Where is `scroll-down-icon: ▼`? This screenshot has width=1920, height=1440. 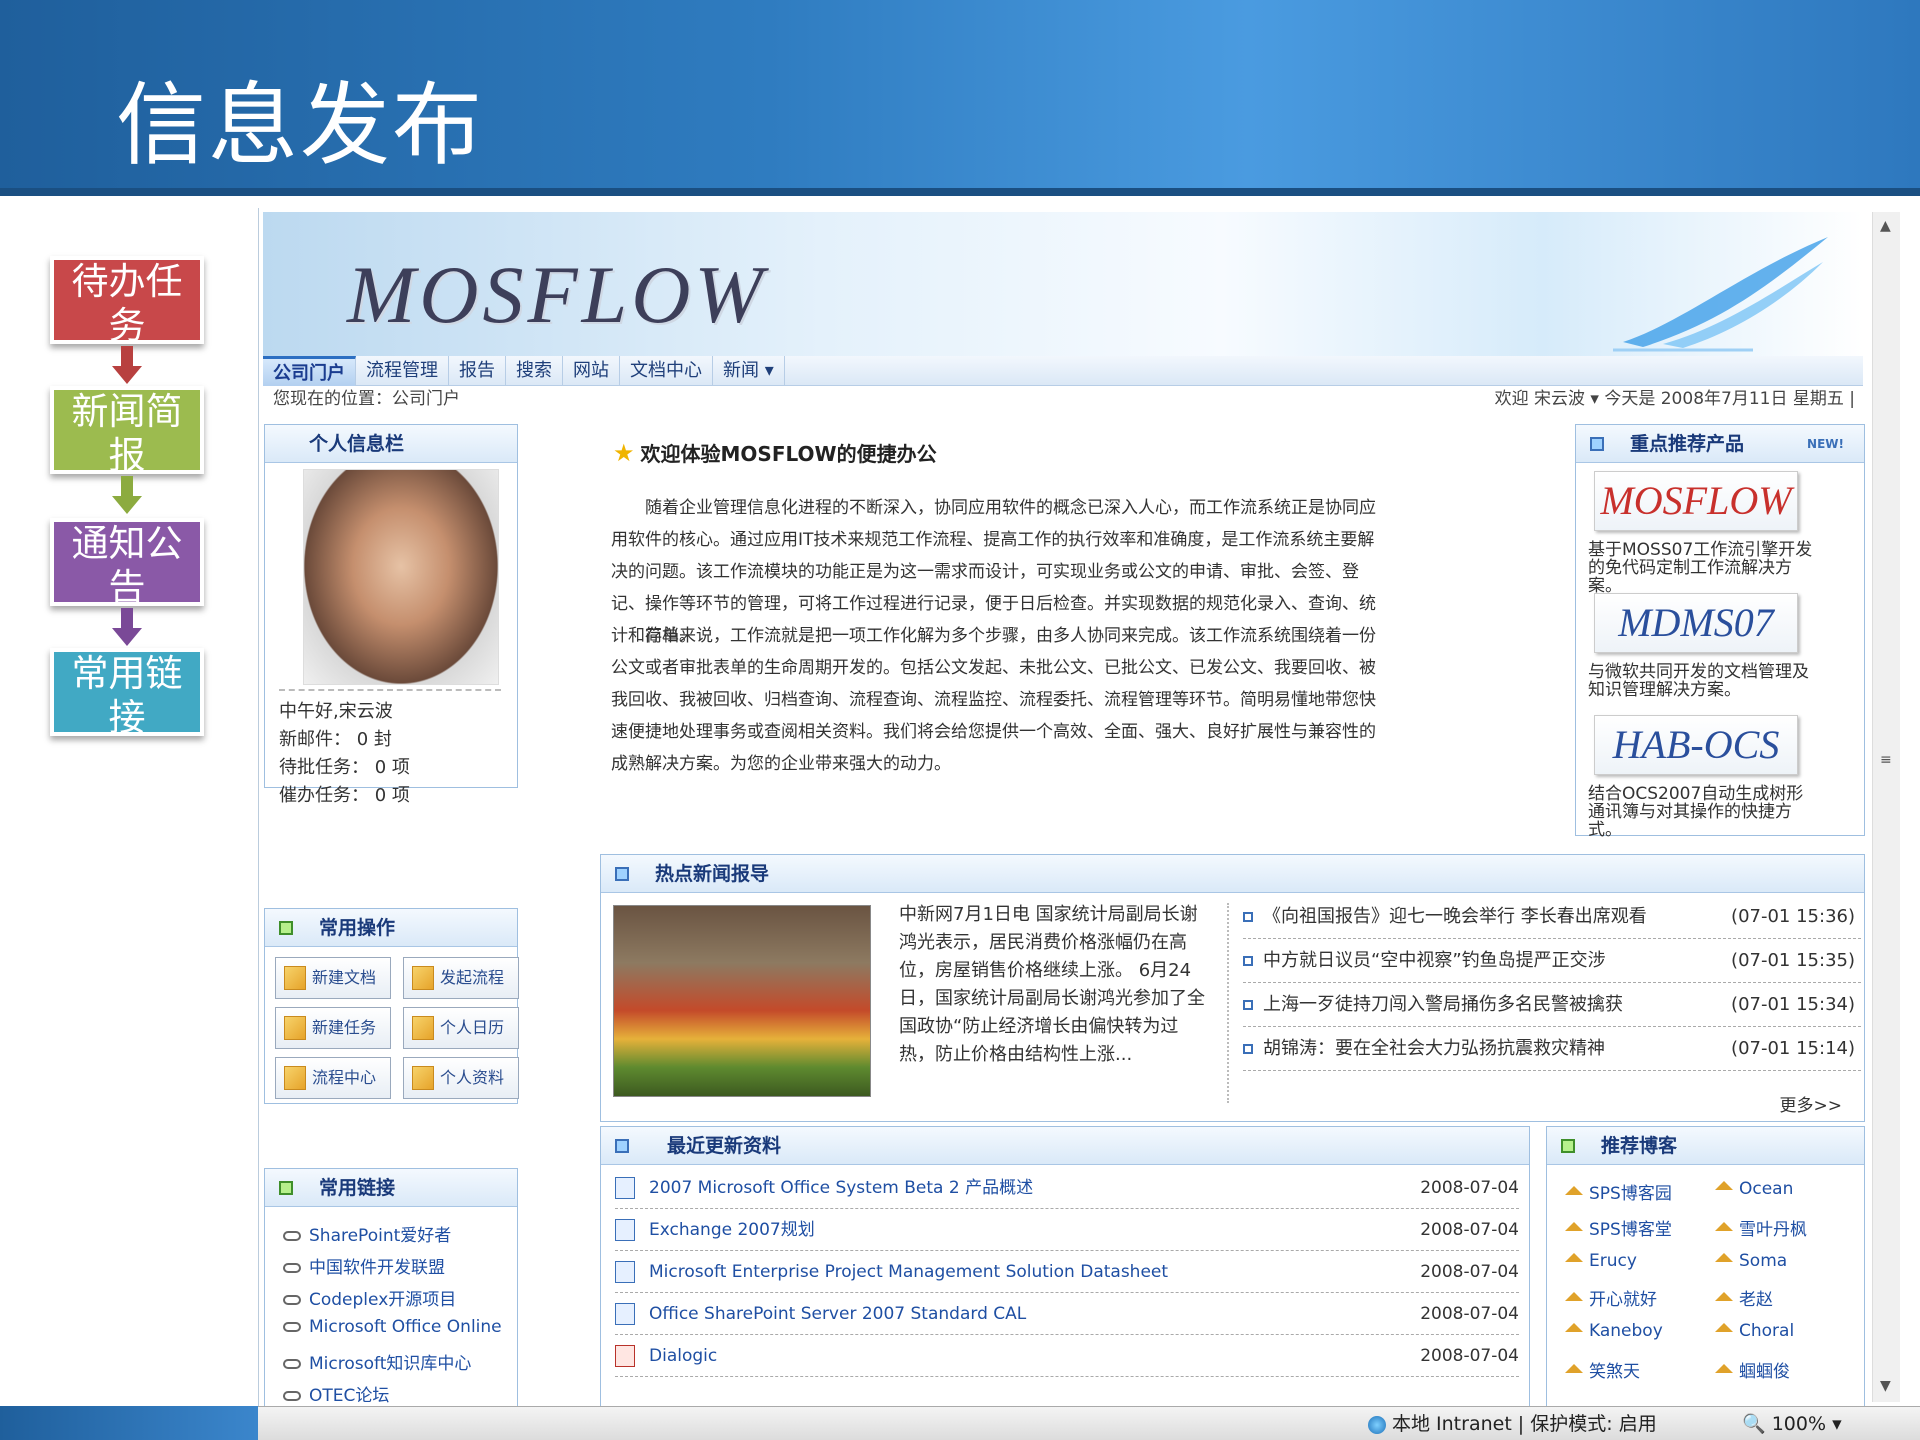
scroll-down-icon: ▼ is located at coordinates (1885, 1386).